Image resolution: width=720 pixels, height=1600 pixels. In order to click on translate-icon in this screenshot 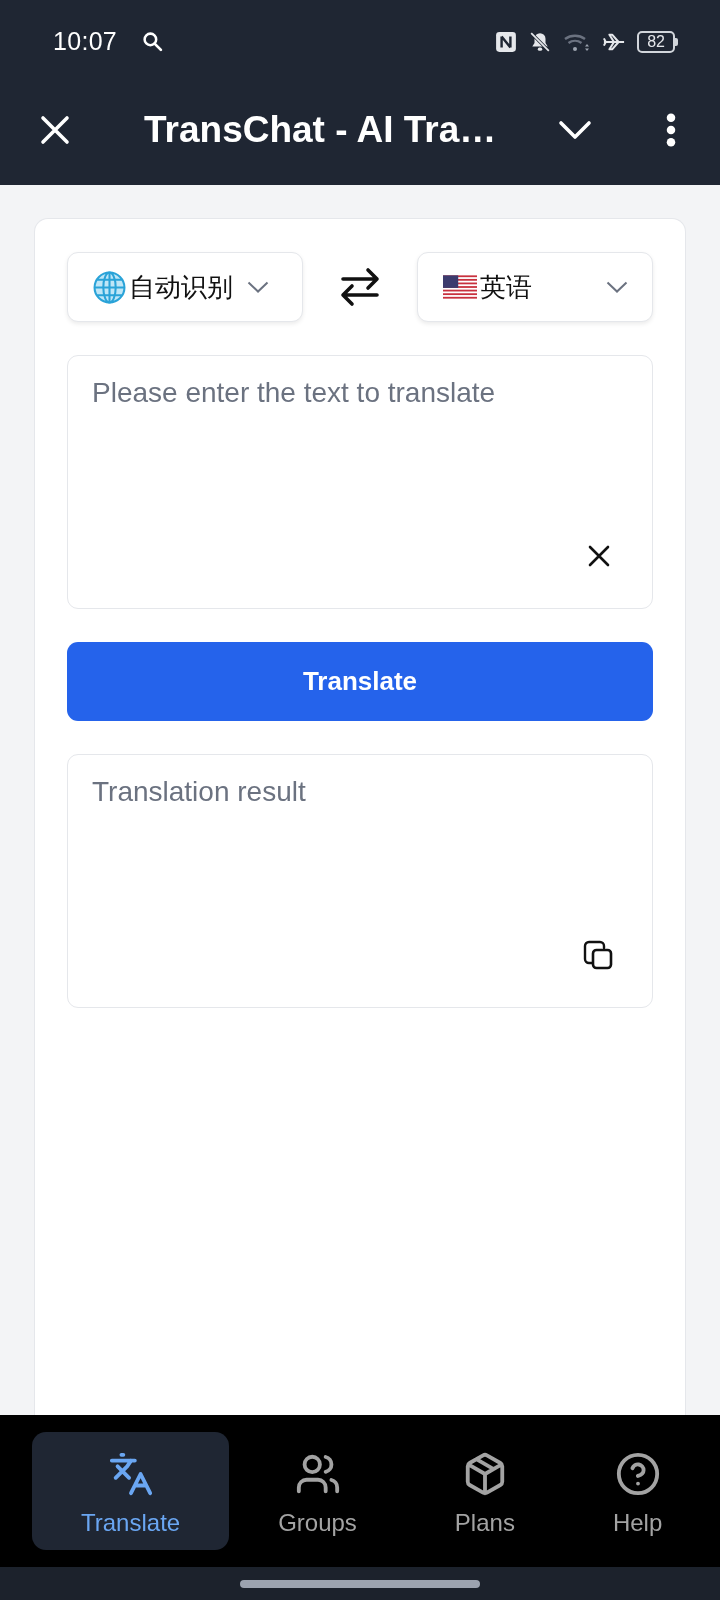, I will do `click(130, 1474)`.